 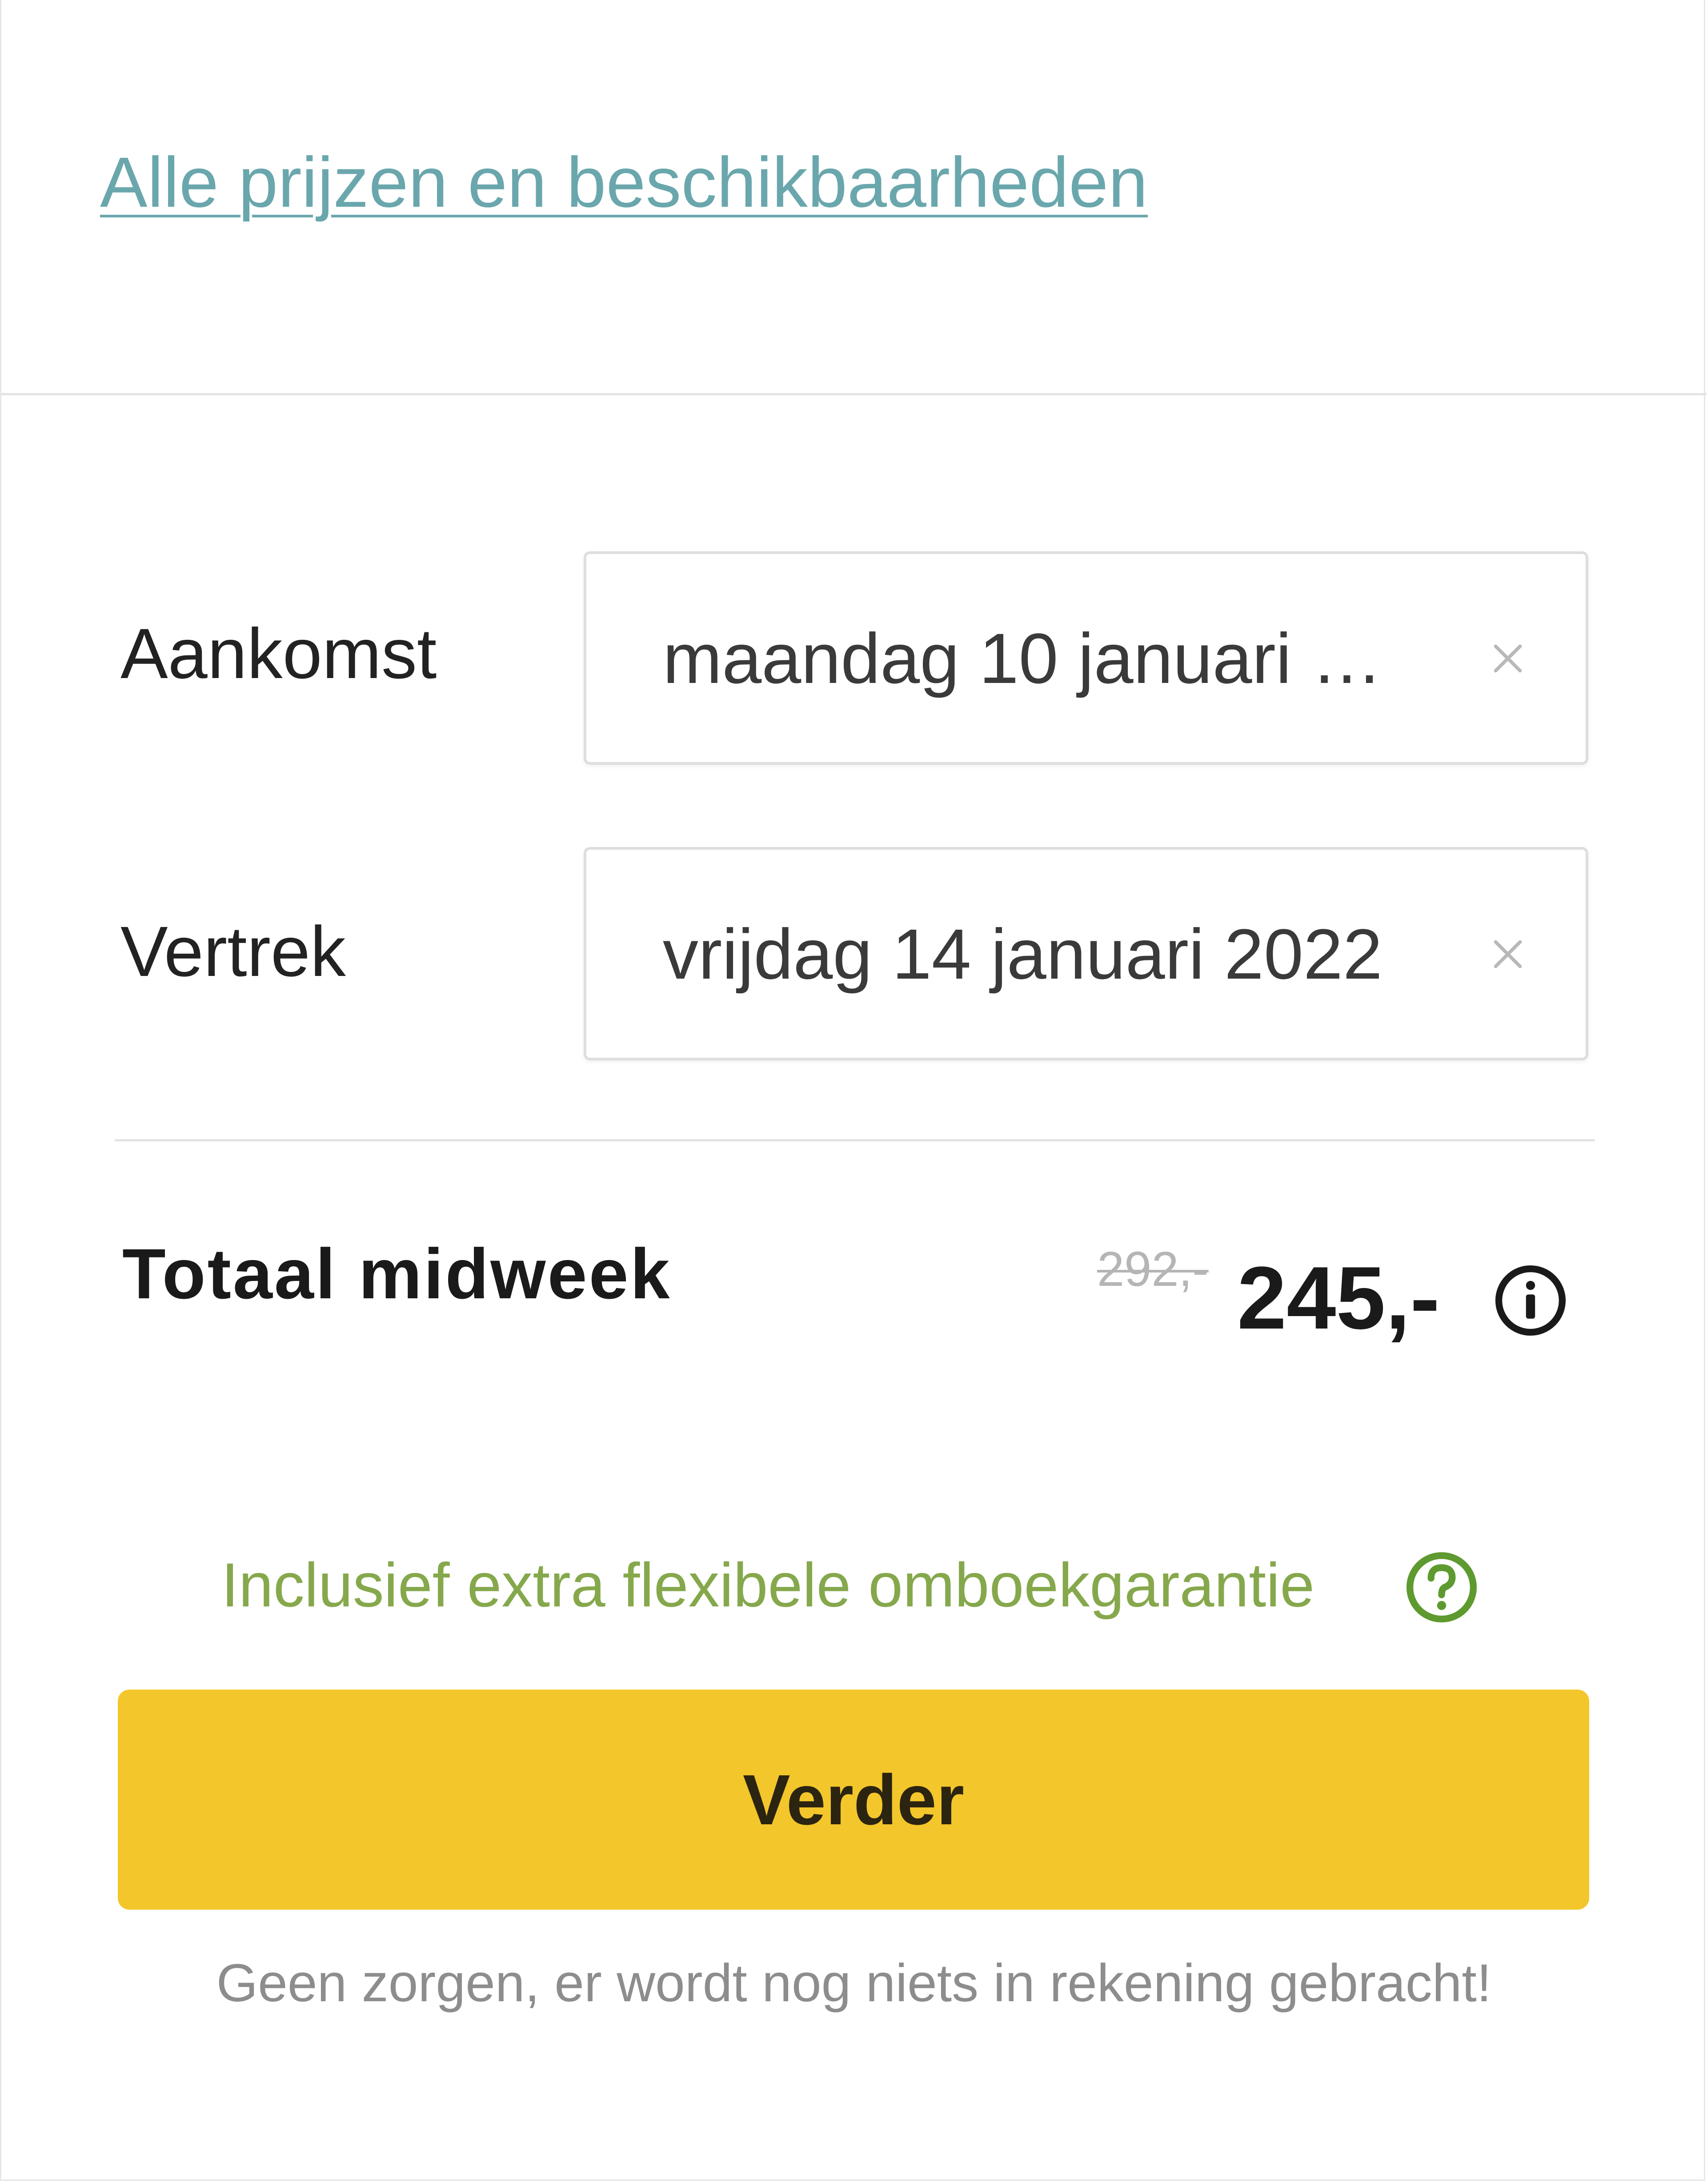 I want to click on departure-date-value: vrijdag 14 januari 2022, so click(x=1022, y=954).